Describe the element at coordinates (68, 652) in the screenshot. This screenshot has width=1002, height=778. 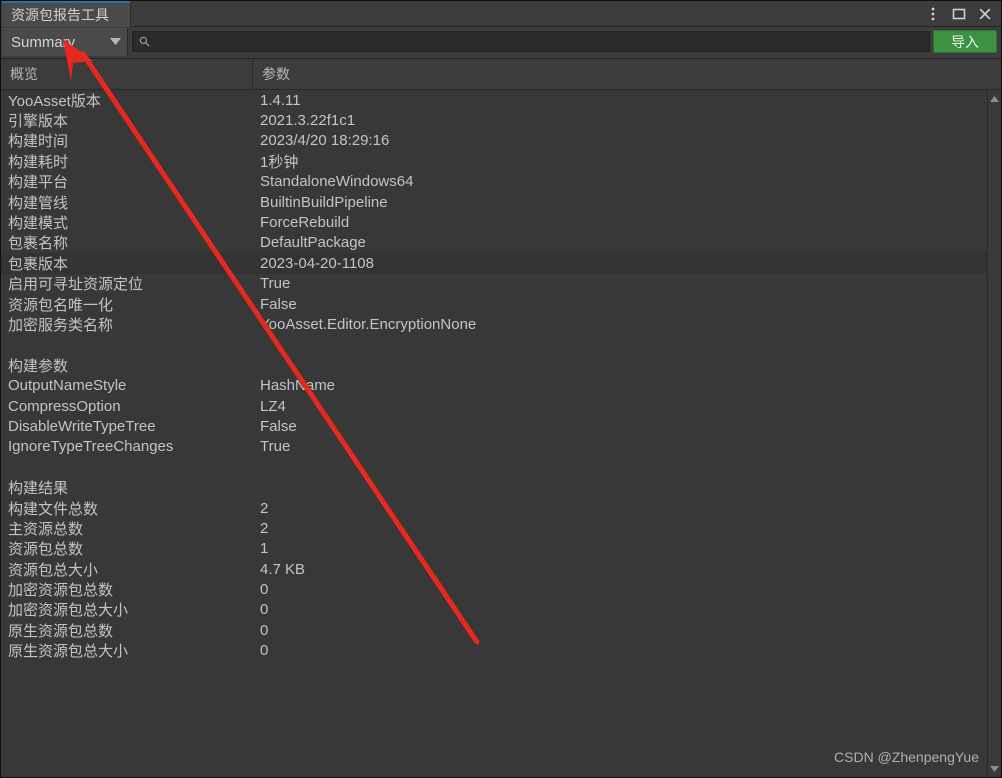
I see `table-cell-key: 原生资源包总大小` at that location.